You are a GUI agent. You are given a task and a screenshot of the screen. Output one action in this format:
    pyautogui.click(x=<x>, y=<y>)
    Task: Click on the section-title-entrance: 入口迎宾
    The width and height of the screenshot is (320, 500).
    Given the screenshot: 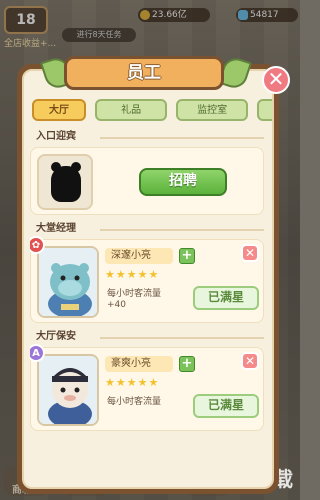 What is the action you would take?
    pyautogui.click(x=149, y=137)
    